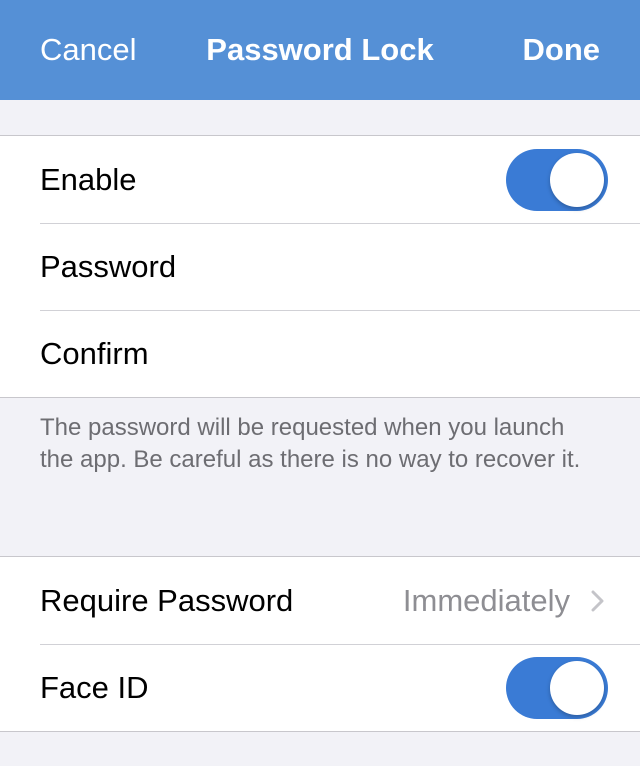  Describe the element at coordinates (562, 50) in the screenshot. I see `done-button: Done` at that location.